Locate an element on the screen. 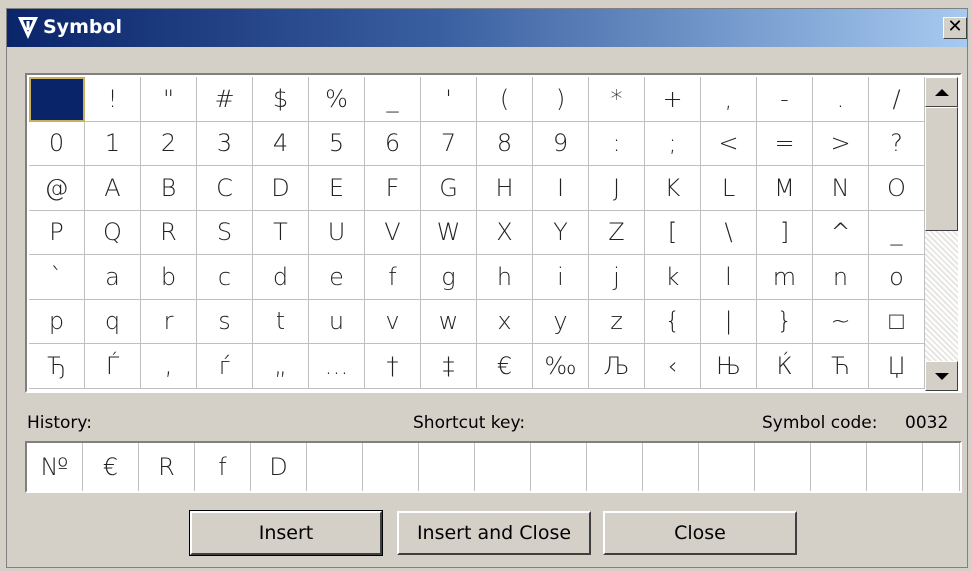 This screenshot has width=971, height=571. symbol-cell: 0 is located at coordinates (57, 143).